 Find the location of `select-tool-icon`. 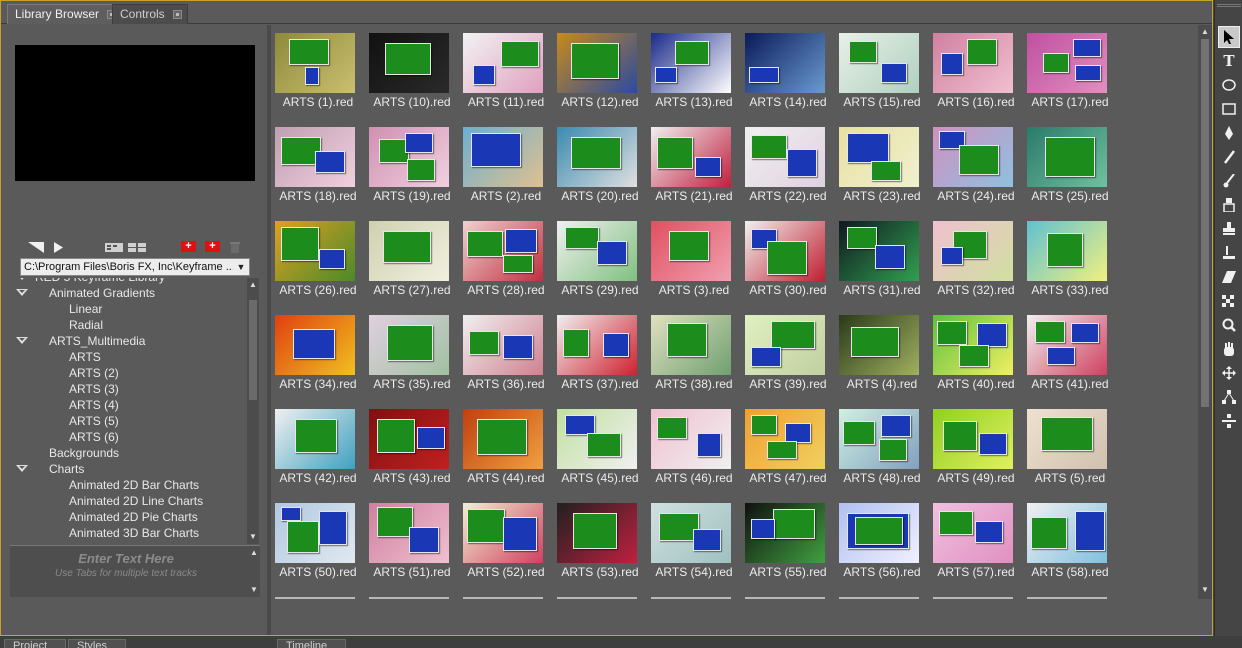

select-tool-icon is located at coordinates (1229, 37).